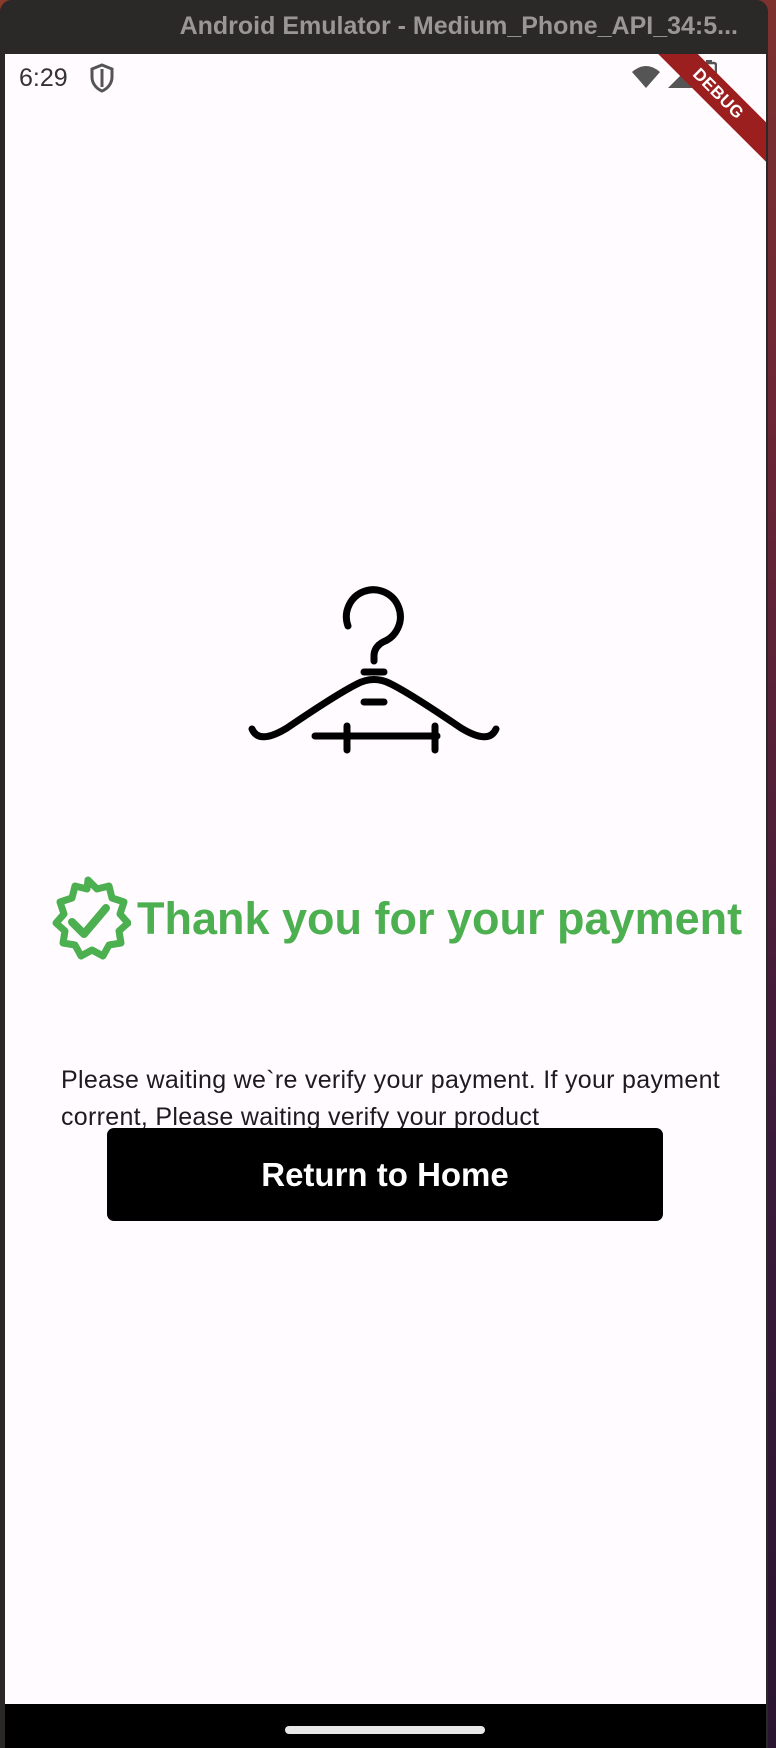  I want to click on status-bar: 6:29 DEBUG, so click(385, 114).